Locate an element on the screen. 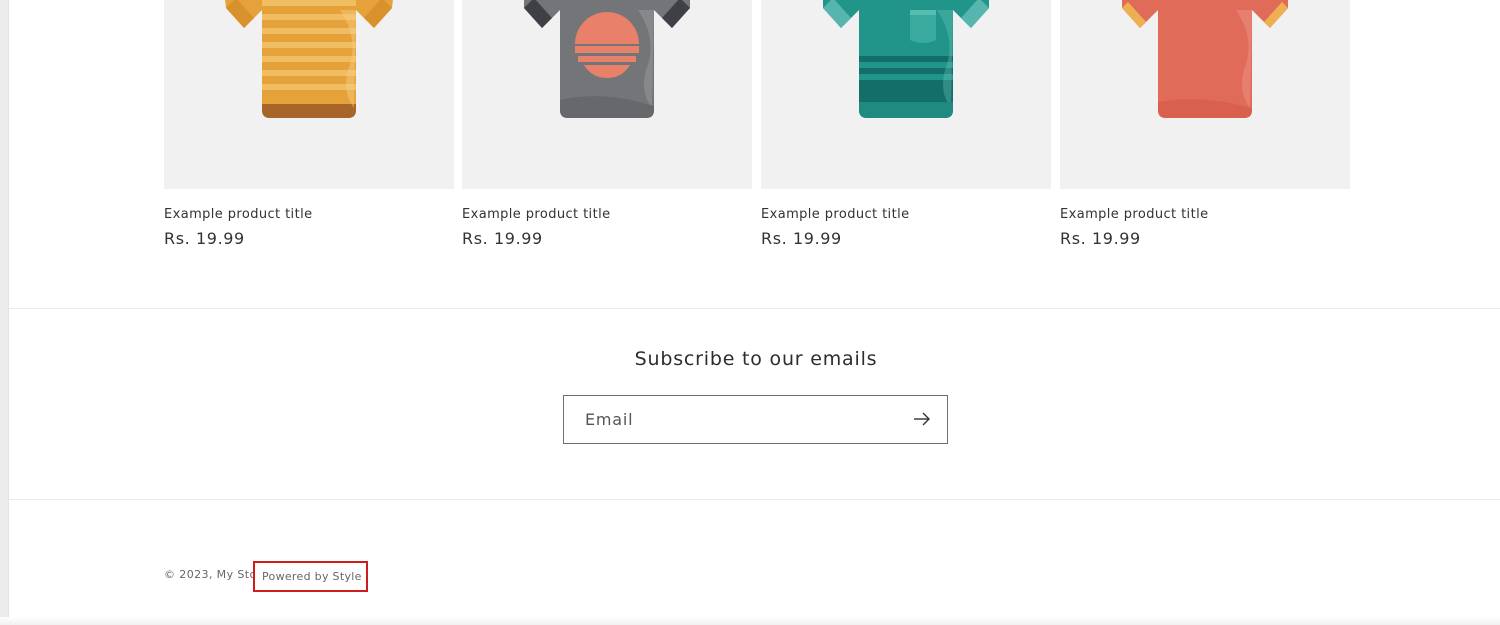 This screenshot has height=625, width=1500. subscribe-button is located at coordinates (923, 419).